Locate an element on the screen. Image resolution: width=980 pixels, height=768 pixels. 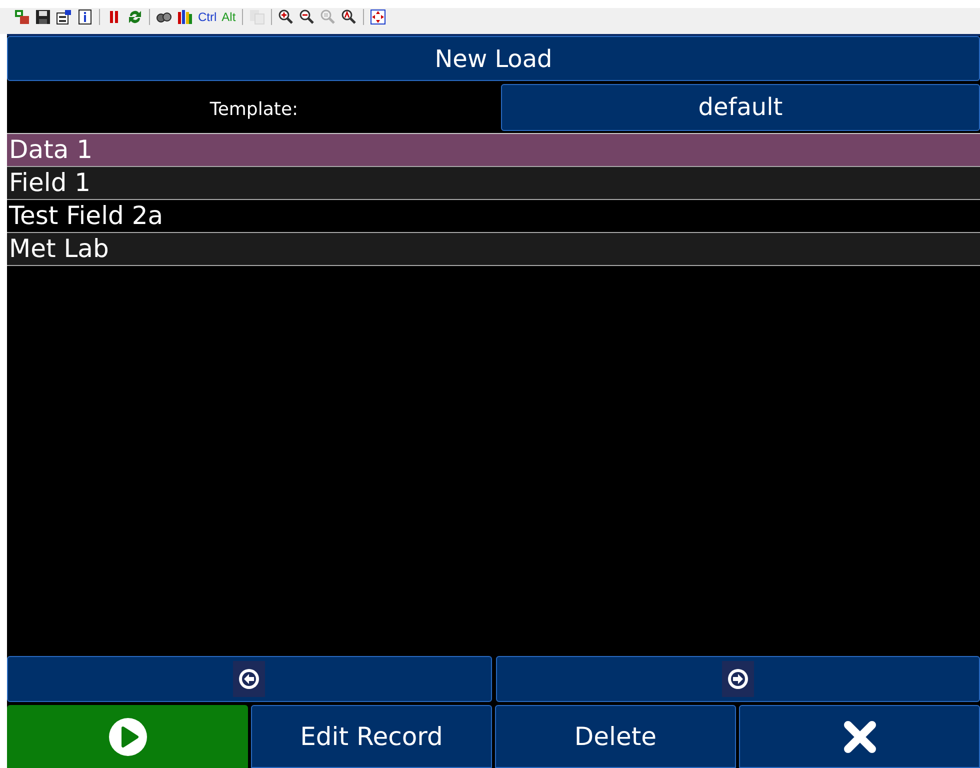
record-item: Met Lab is located at coordinates (493, 249).